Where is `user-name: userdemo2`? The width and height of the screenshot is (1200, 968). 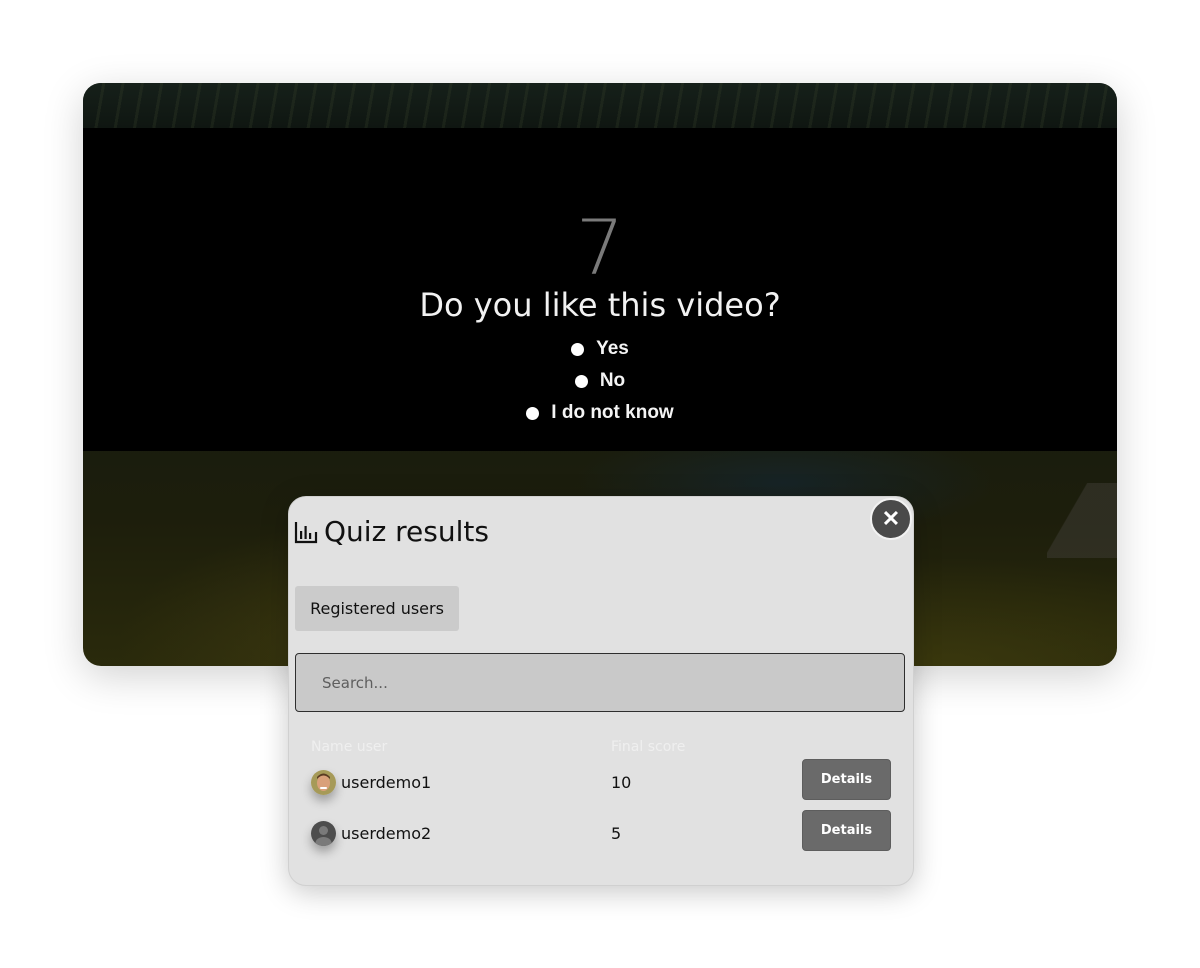
user-name: userdemo2 is located at coordinates (386, 833).